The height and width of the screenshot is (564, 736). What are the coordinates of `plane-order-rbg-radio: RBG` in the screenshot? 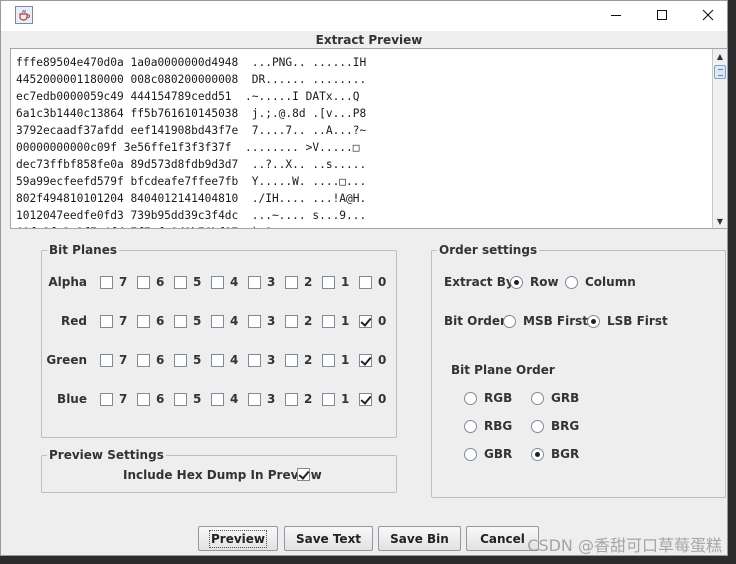 It's located at (488, 426).